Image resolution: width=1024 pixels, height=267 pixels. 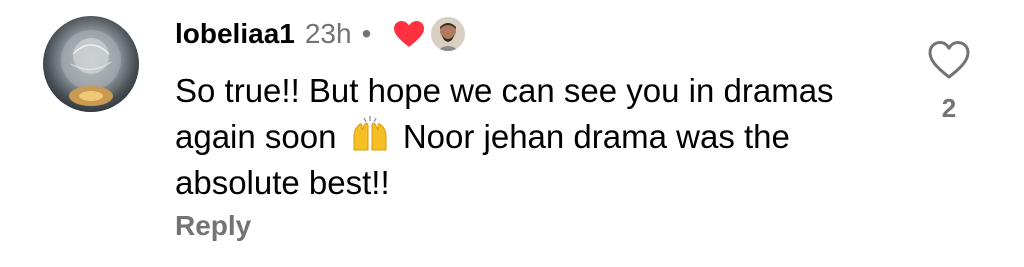 I want to click on red-heart-icon, so click(x=409, y=34).